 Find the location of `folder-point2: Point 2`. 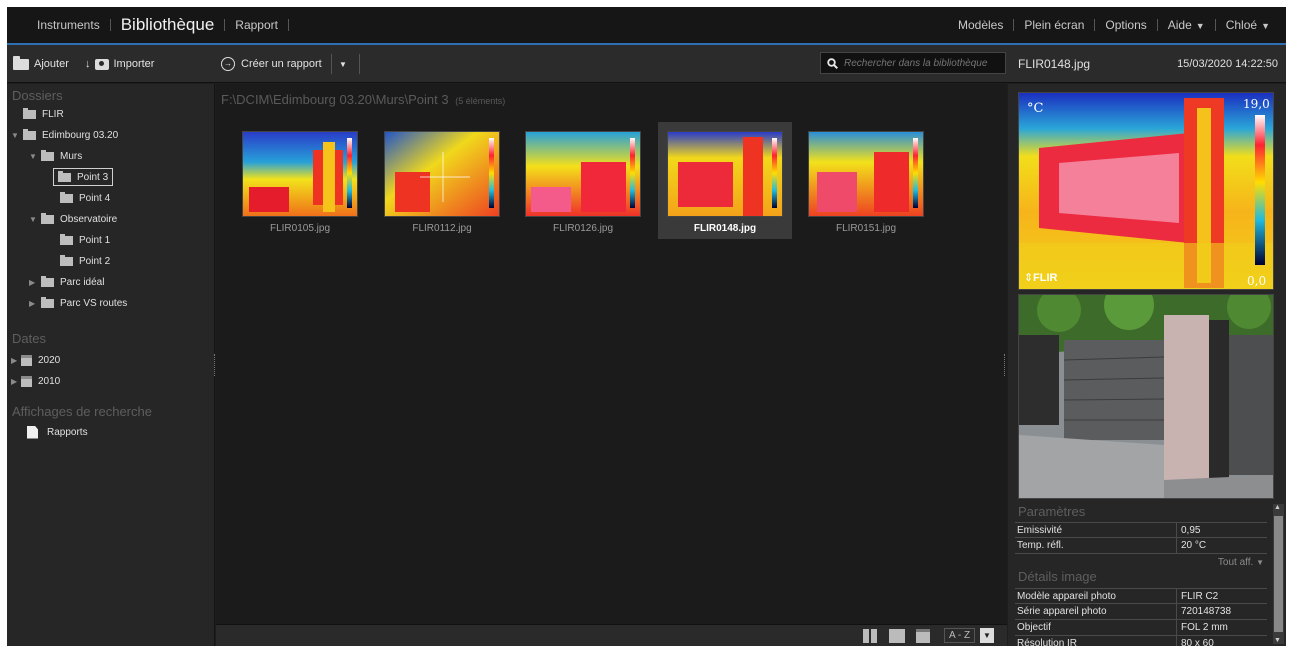

folder-point2: Point 2 is located at coordinates (85, 261).